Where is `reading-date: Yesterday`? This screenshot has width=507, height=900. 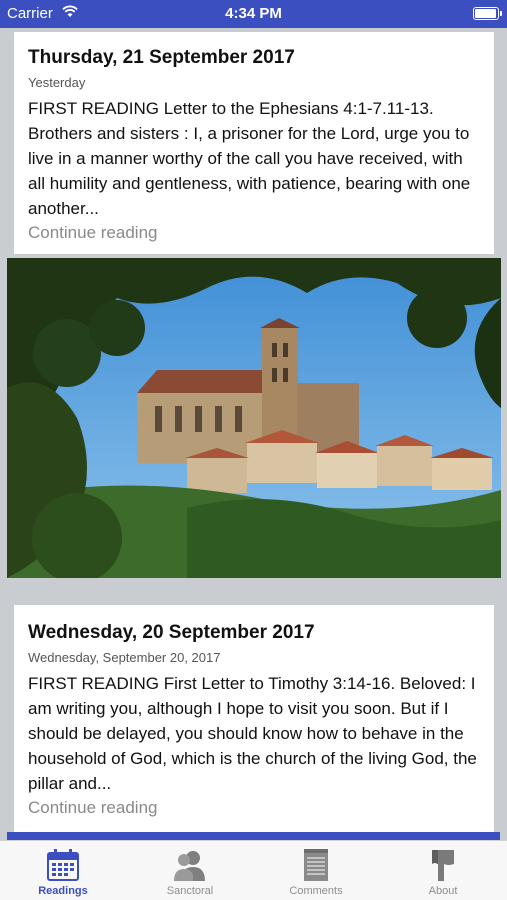 reading-date: Yesterday is located at coordinates (57, 82).